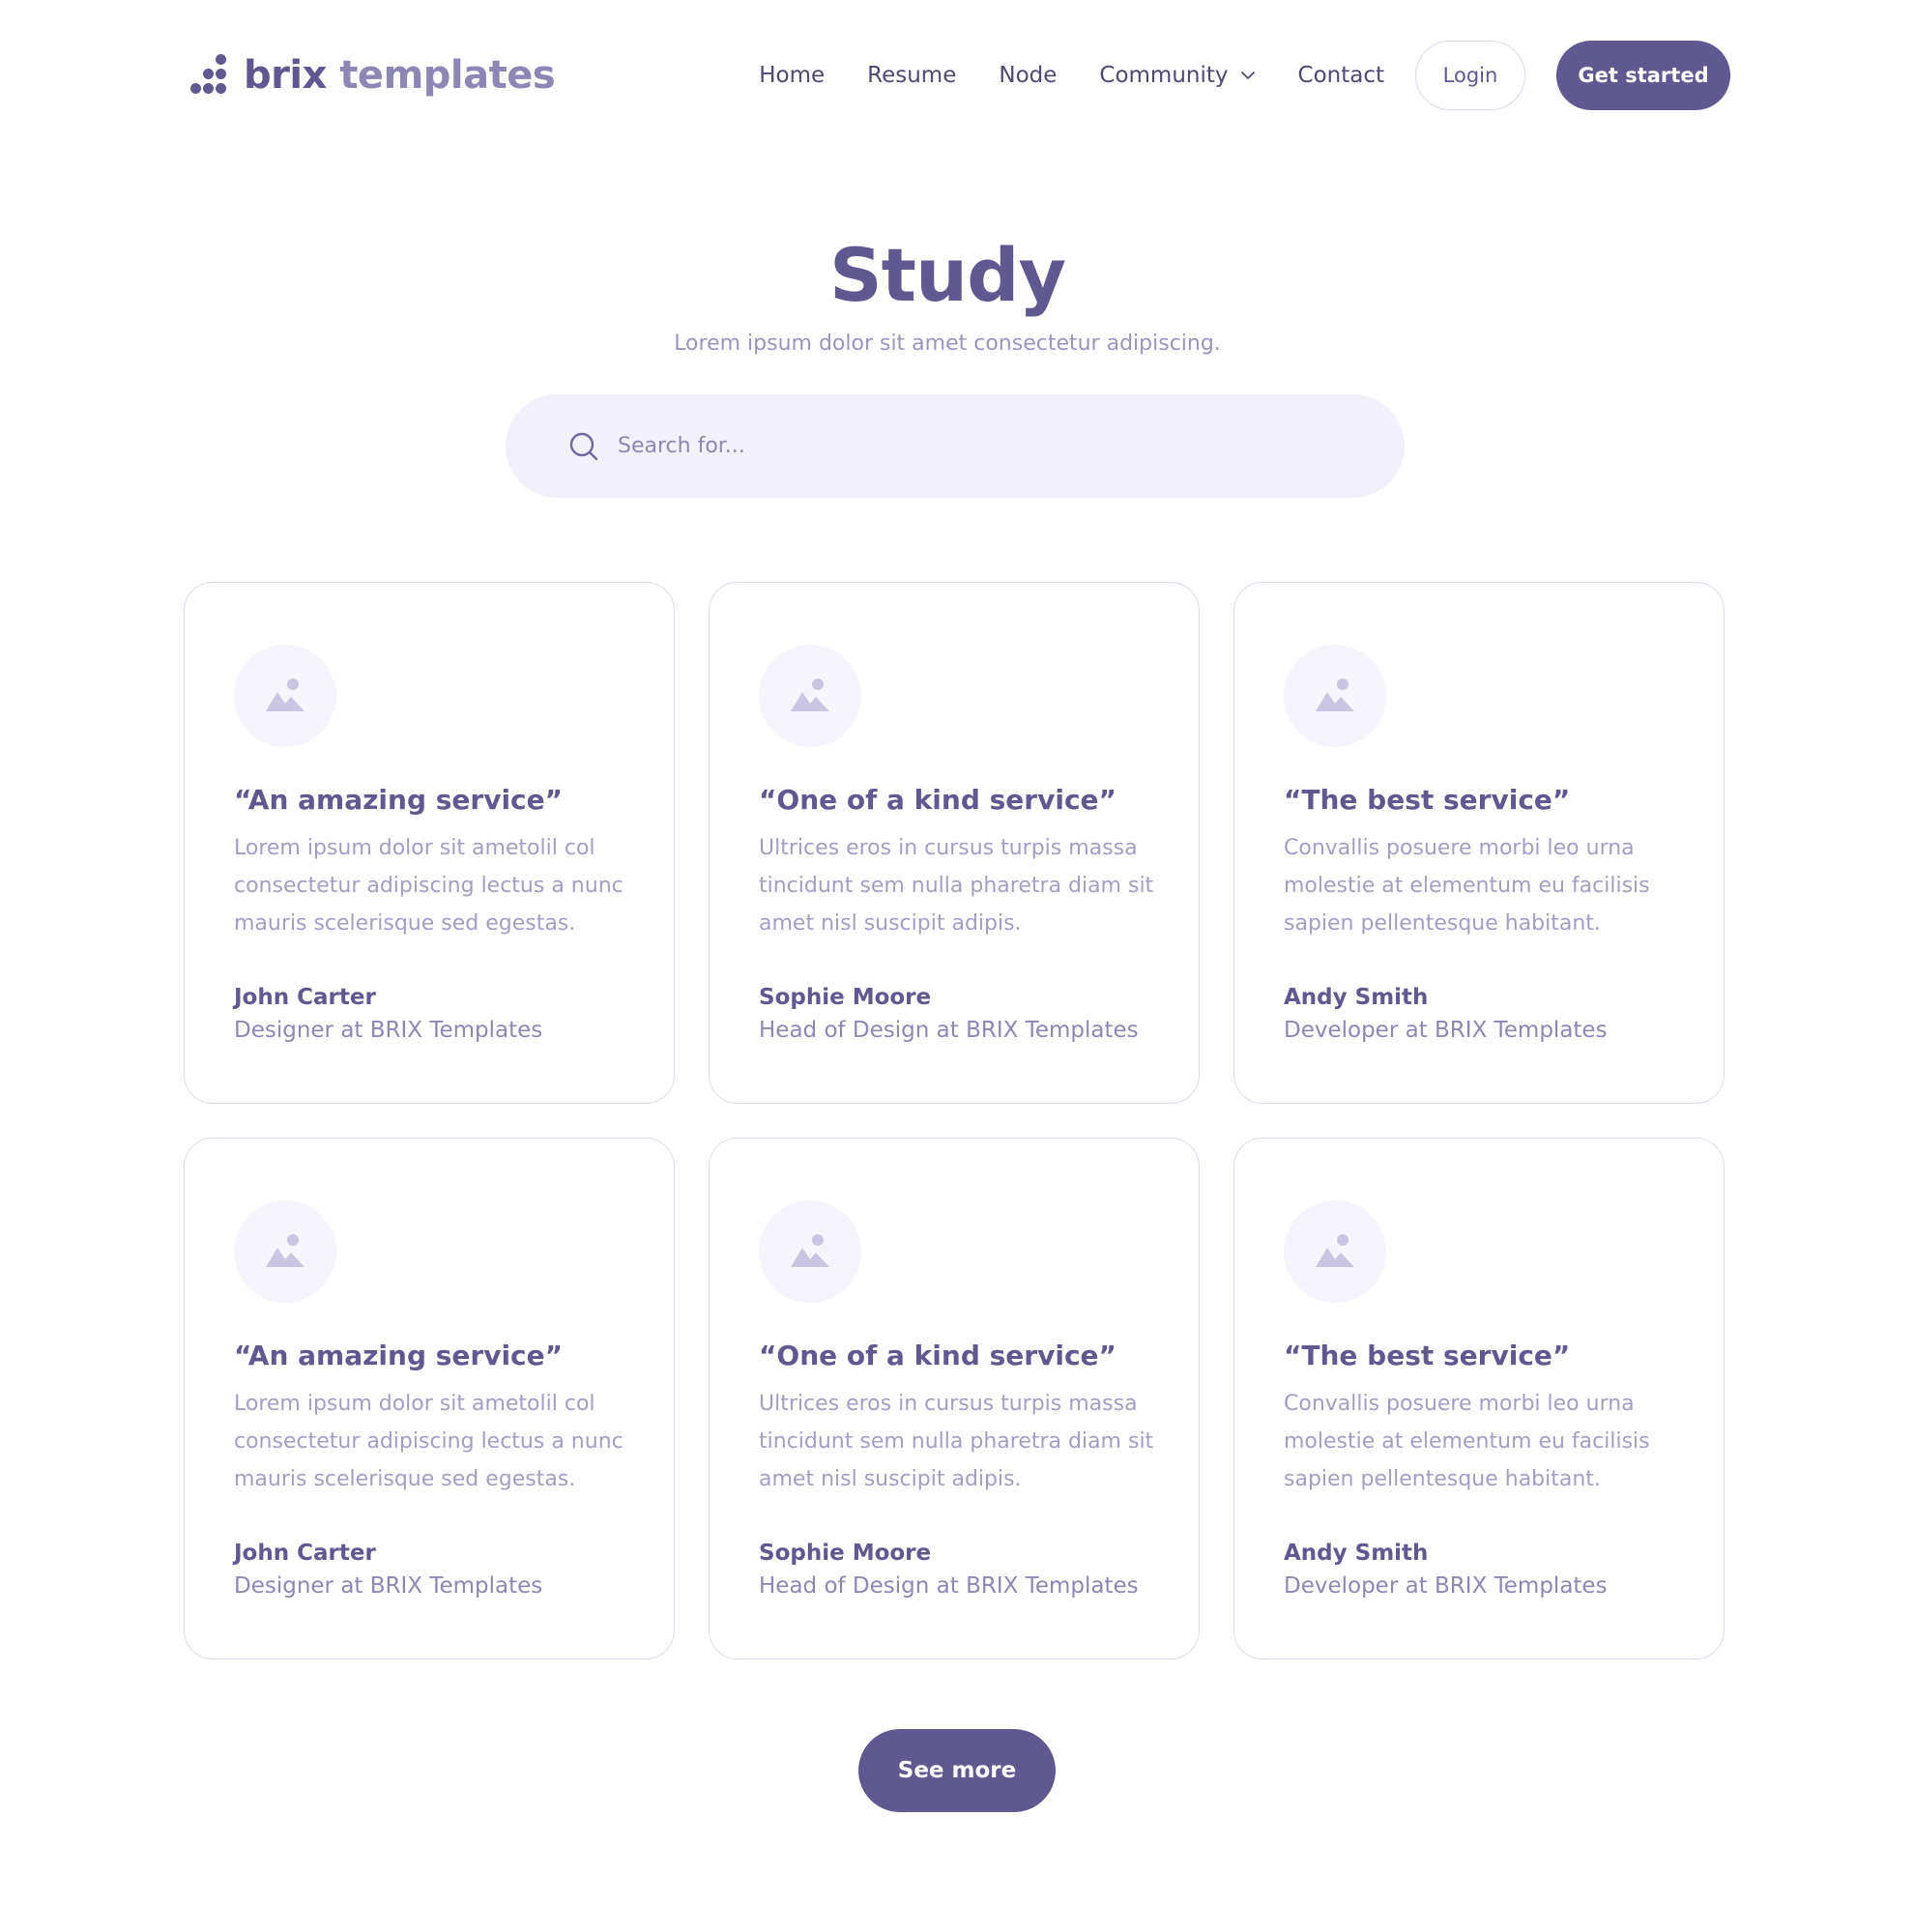 Image resolution: width=1914 pixels, height=1932 pixels. I want to click on search-input, so click(985, 446).